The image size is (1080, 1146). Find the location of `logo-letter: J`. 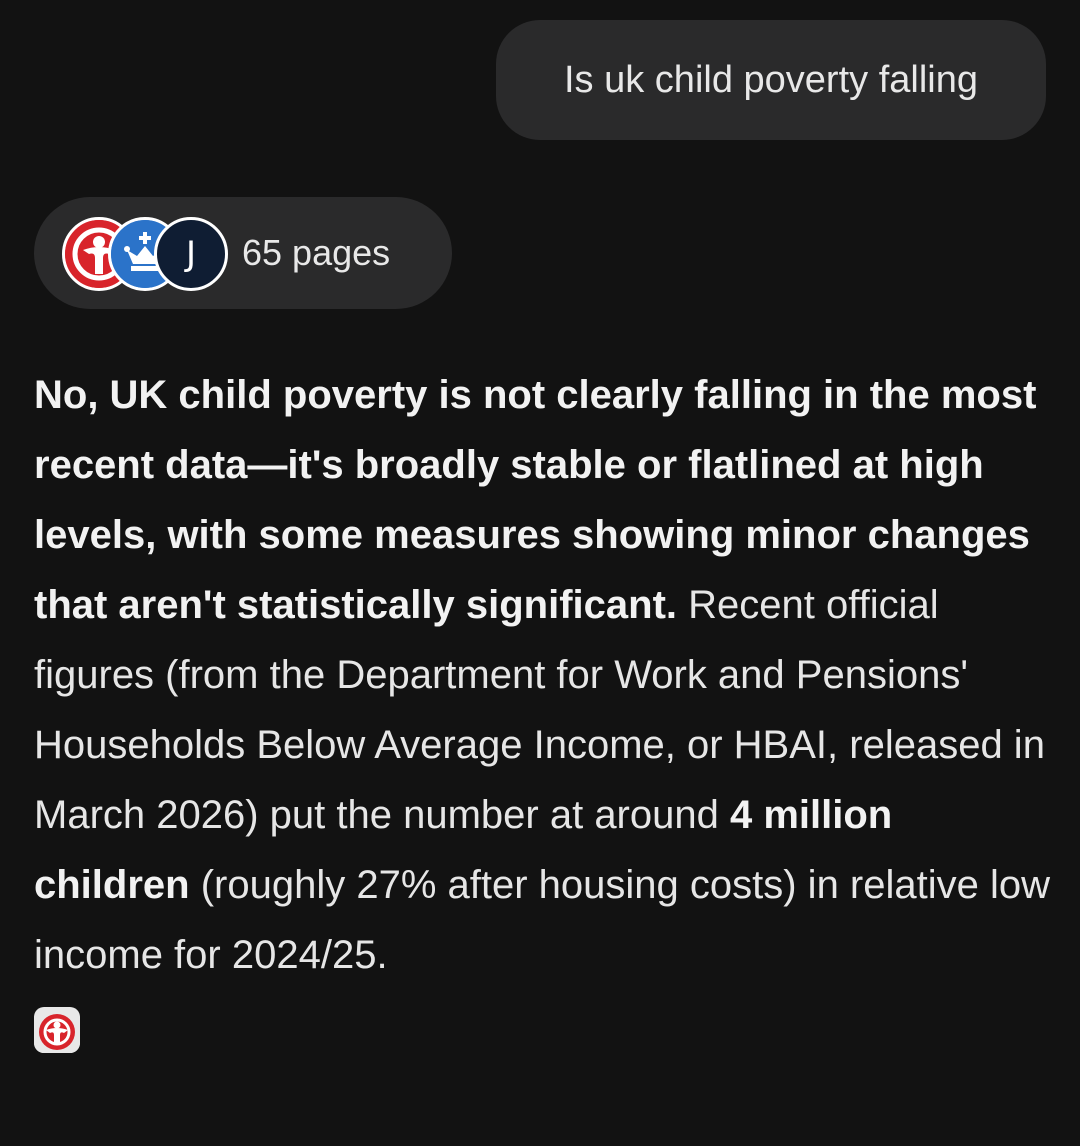

logo-letter: J is located at coordinates (191, 254).